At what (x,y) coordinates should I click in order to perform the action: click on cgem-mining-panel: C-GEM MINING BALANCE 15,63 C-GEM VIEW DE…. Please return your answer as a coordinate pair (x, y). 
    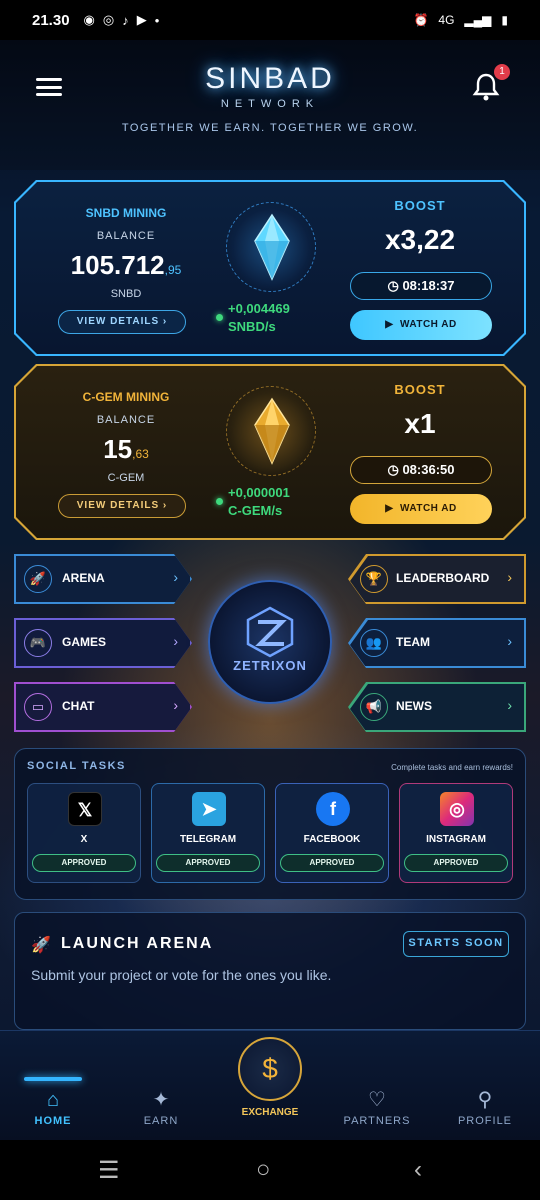
    Looking at the image, I should click on (270, 452).